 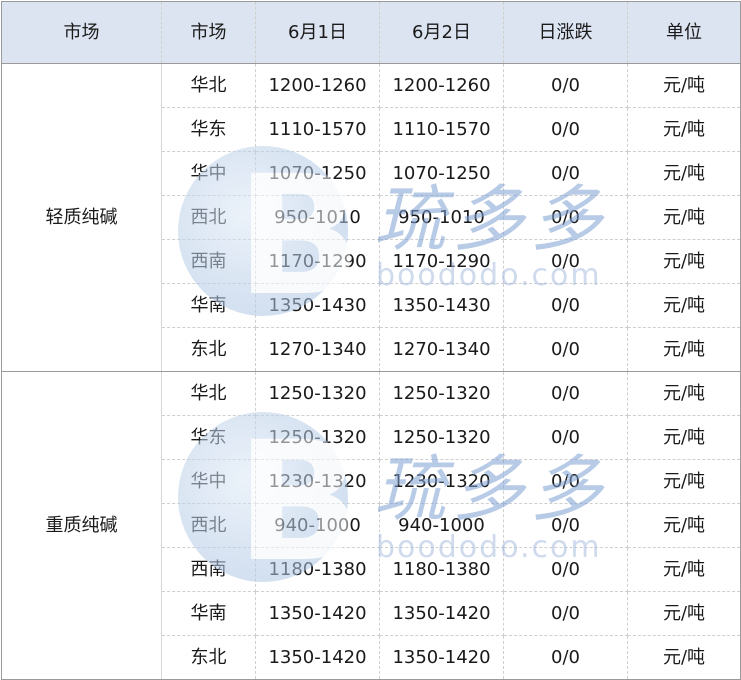 What do you see at coordinates (441, 349) in the screenshot?
I see `price-date-2-cell: 1270-1340` at bounding box center [441, 349].